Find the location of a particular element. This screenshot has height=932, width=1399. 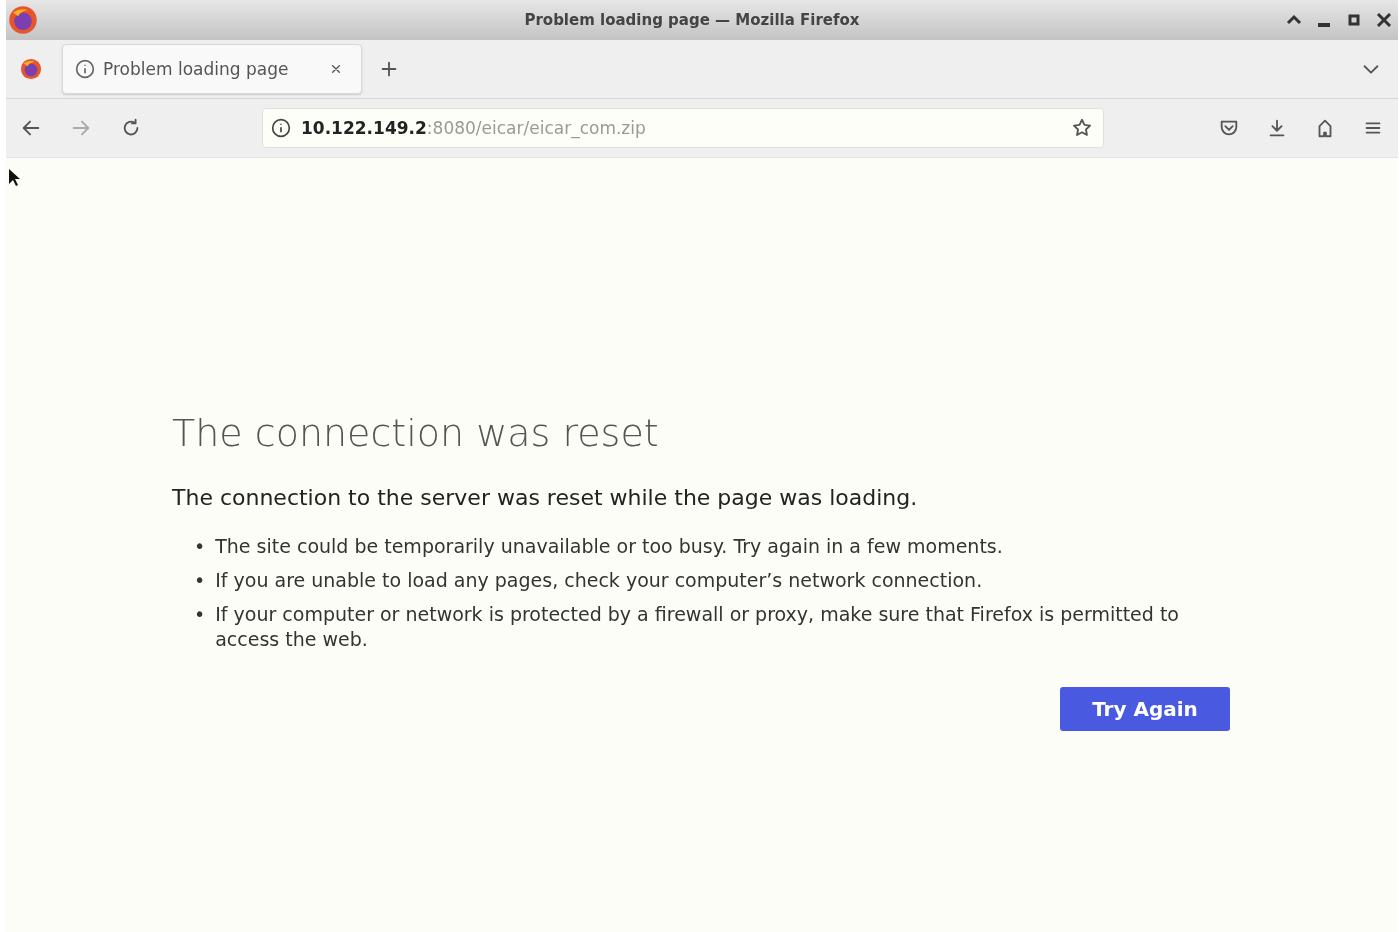

error-title: The connection was reset is located at coordinates (416, 433).